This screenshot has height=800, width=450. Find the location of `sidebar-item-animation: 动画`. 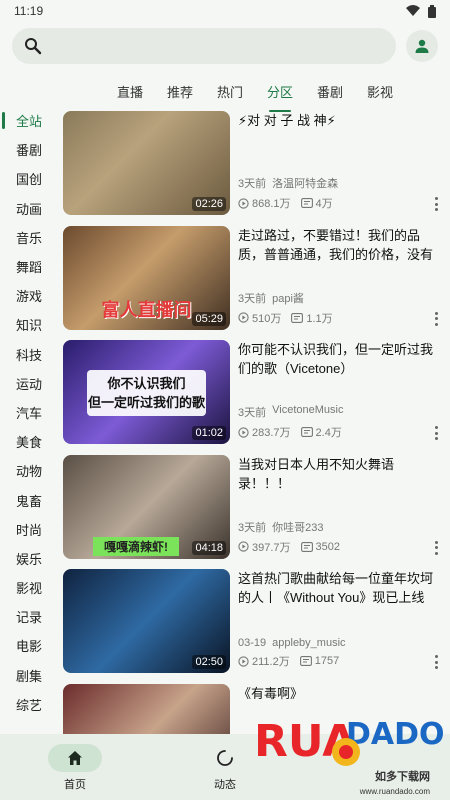

sidebar-item-animation: 动画 is located at coordinates (29, 208).